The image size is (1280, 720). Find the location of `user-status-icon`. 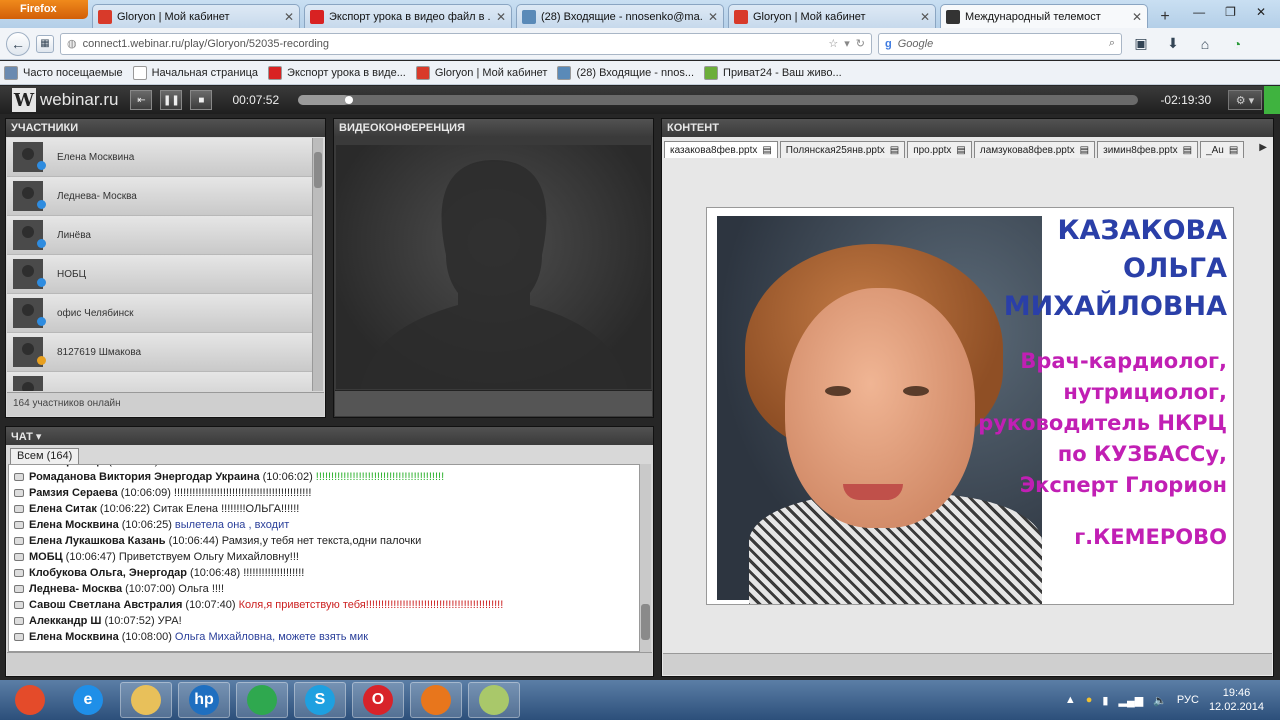

user-status-icon is located at coordinates (41, 165).